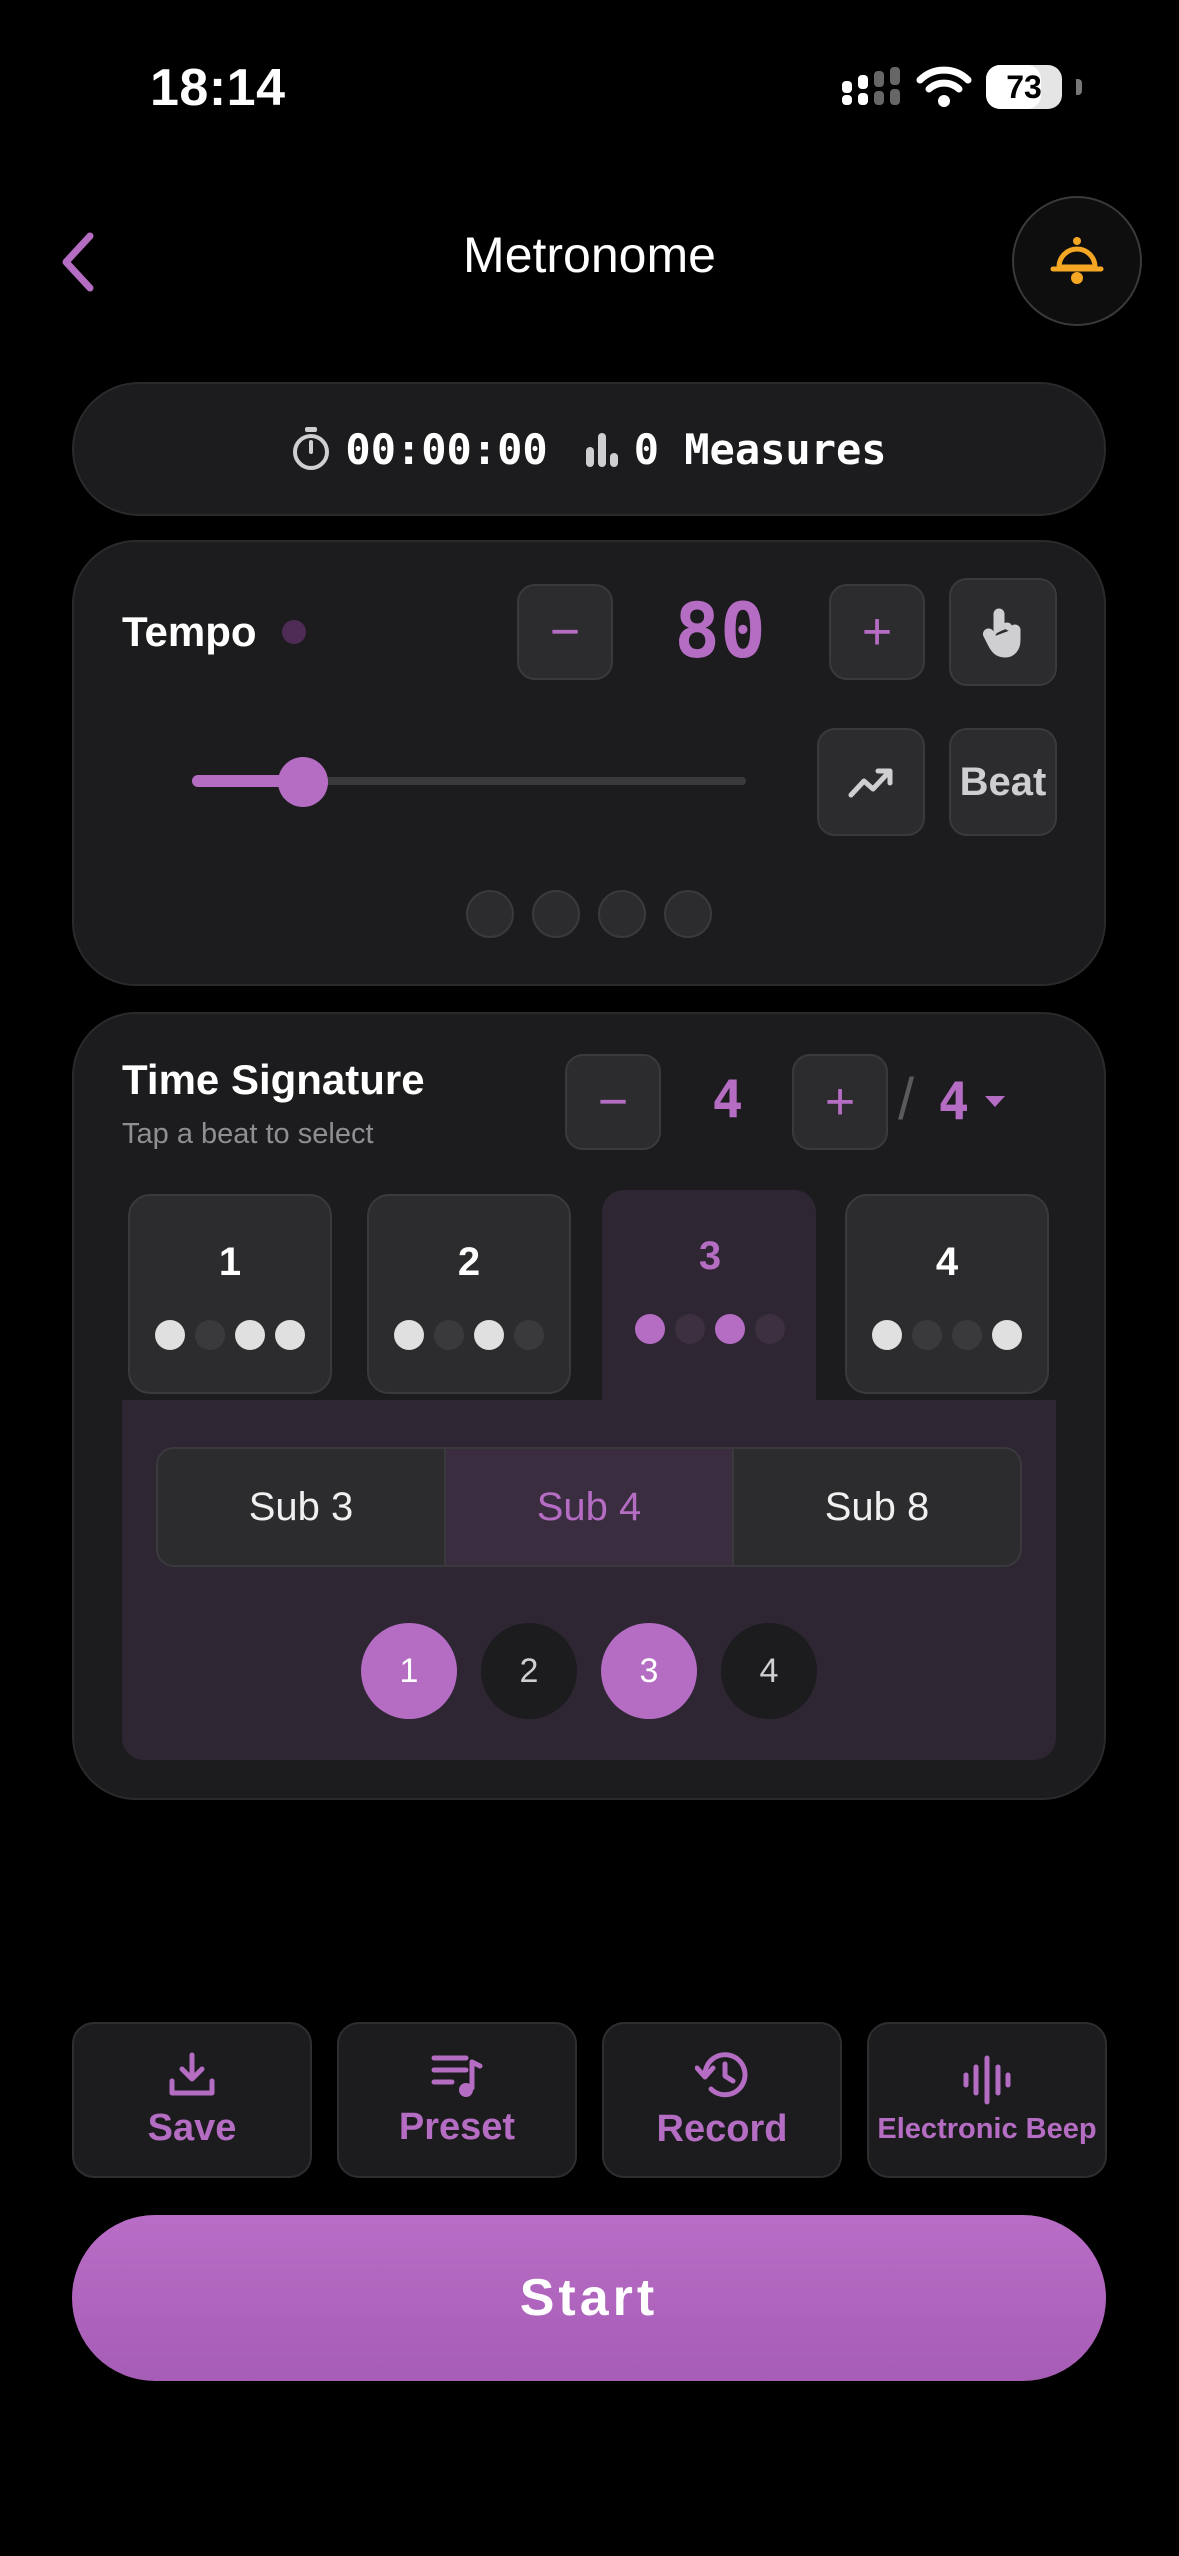 This screenshot has width=1179, height=2556. What do you see at coordinates (311, 448) in the screenshot?
I see `stopwatch-icon` at bounding box center [311, 448].